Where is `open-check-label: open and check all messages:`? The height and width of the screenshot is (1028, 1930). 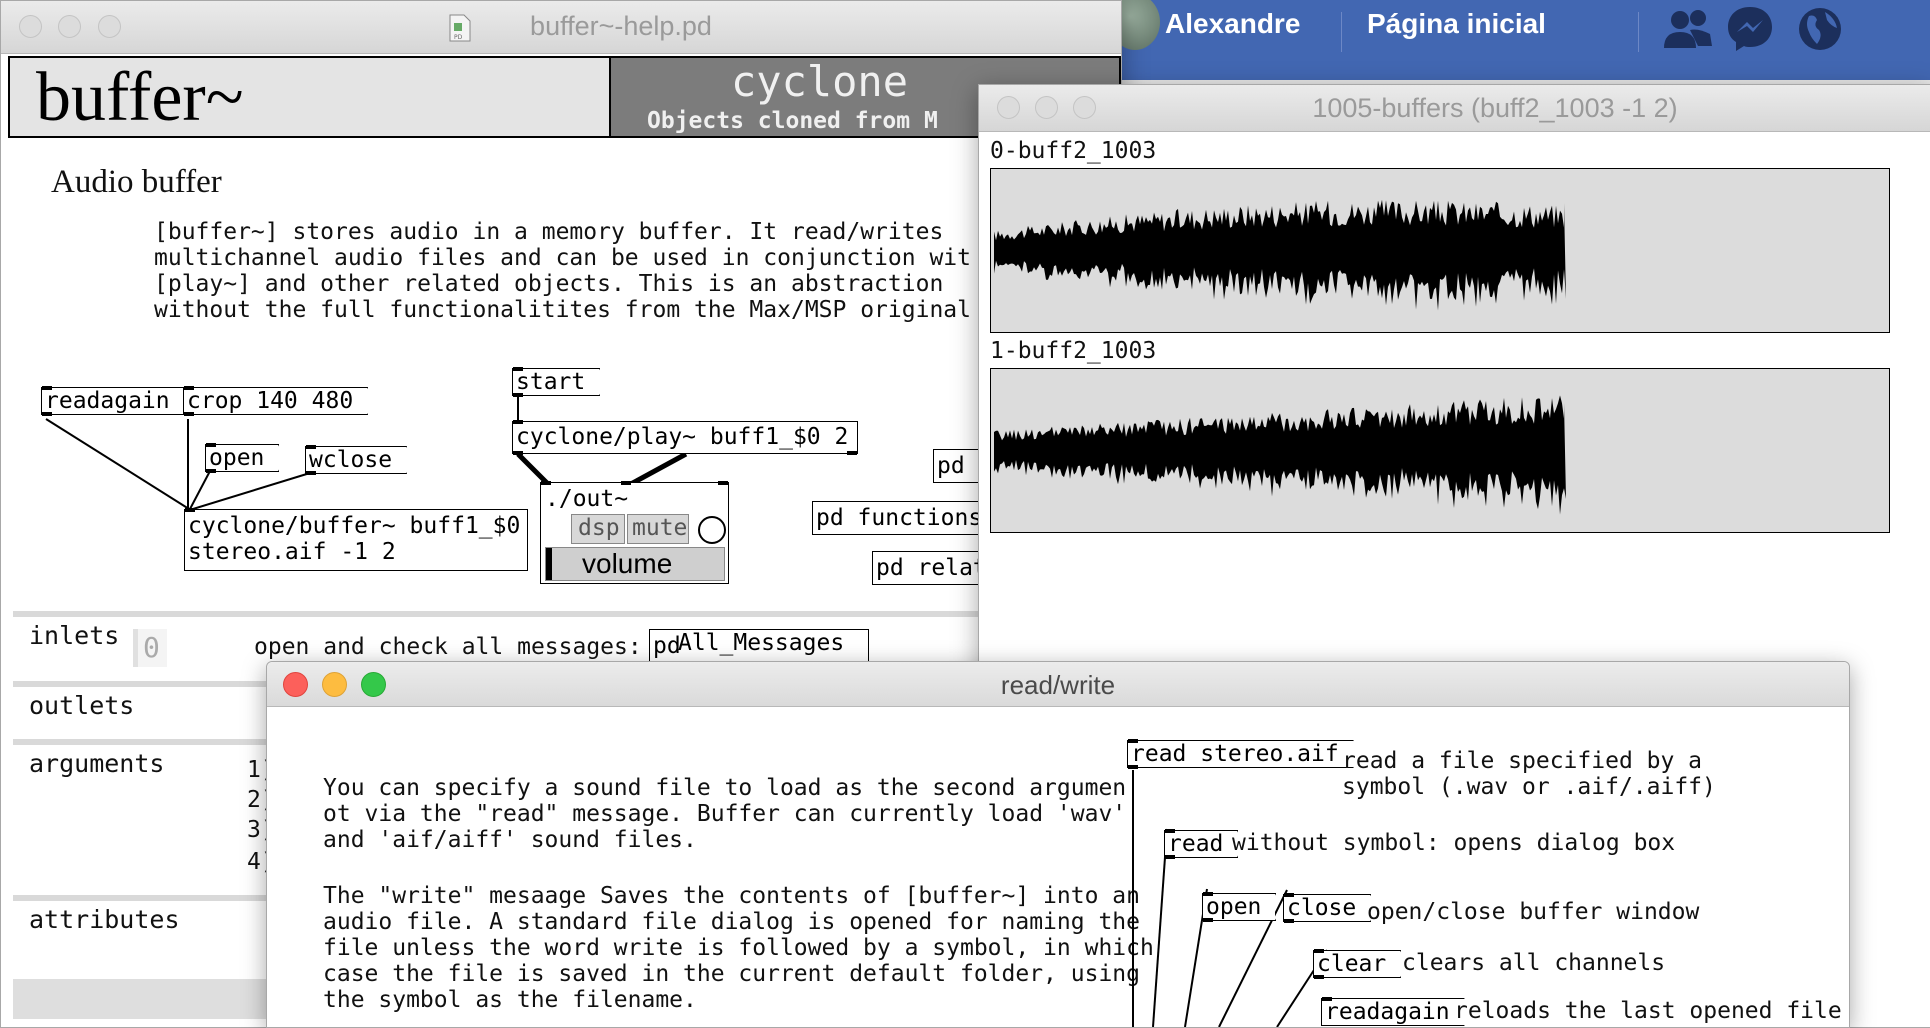
open-check-label: open and check all messages: is located at coordinates (448, 647).